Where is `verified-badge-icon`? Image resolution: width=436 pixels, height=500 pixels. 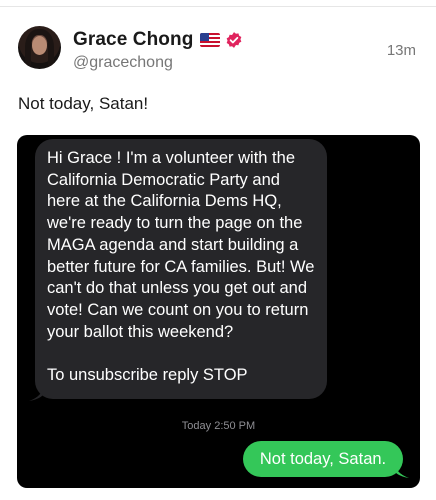
verified-badge-icon is located at coordinates (234, 40).